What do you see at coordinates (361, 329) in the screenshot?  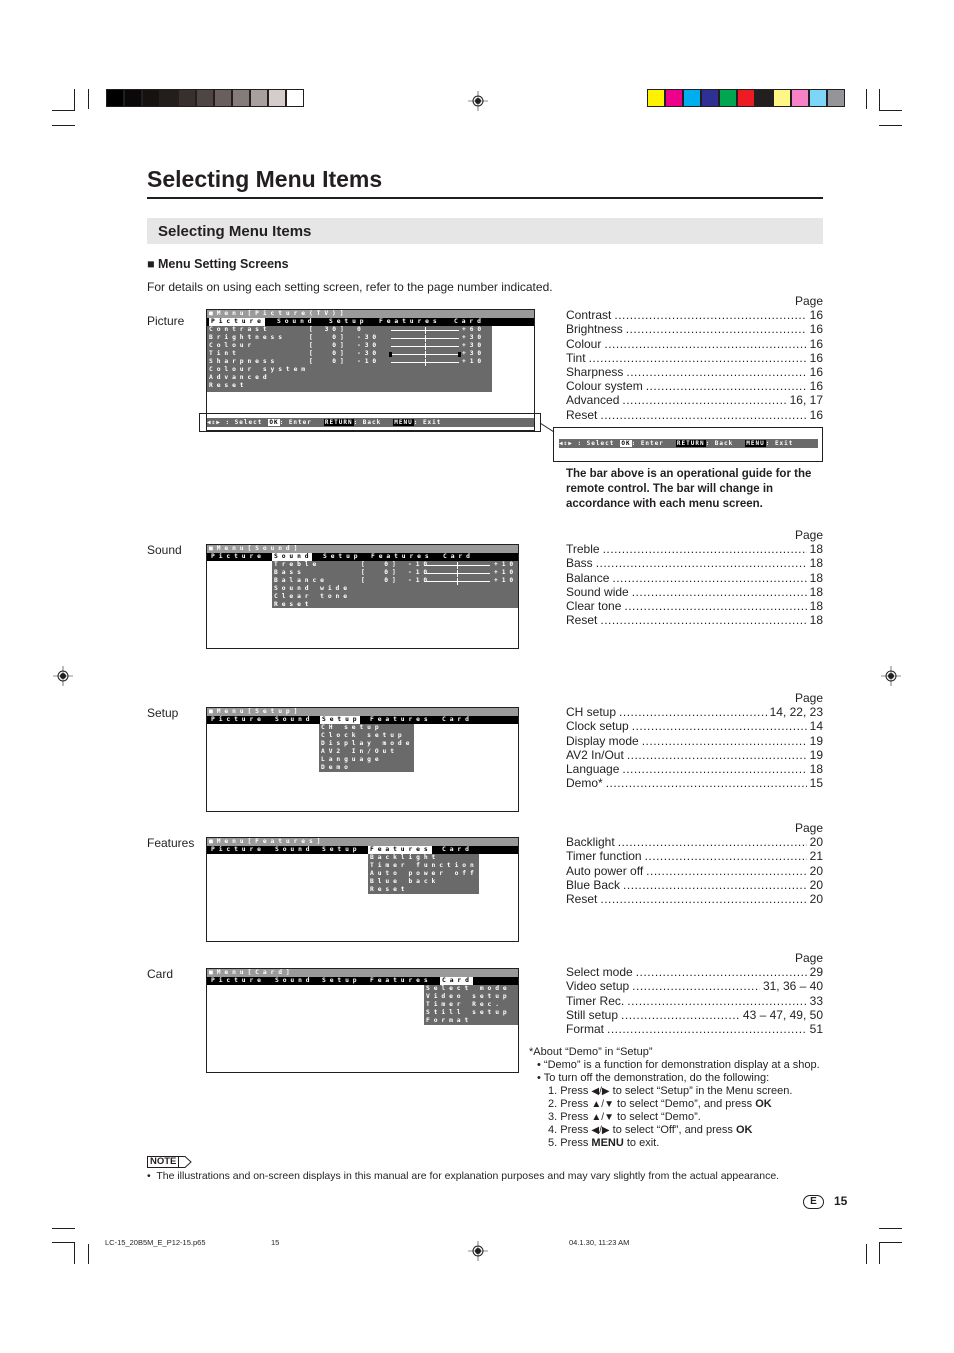 I see `slider-min: 0` at bounding box center [361, 329].